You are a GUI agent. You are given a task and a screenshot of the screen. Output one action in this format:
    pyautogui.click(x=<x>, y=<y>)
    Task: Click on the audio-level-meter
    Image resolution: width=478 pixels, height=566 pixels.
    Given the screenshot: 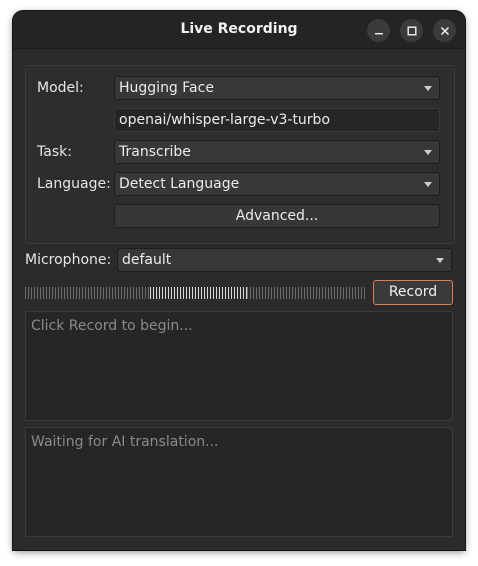 What is the action you would take?
    pyautogui.click(x=196, y=293)
    